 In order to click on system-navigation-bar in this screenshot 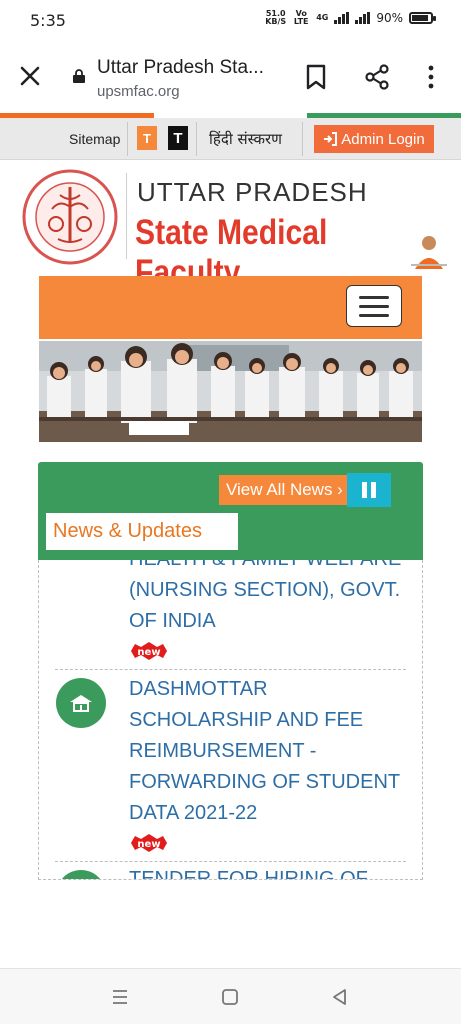, I will do `click(230, 996)`.